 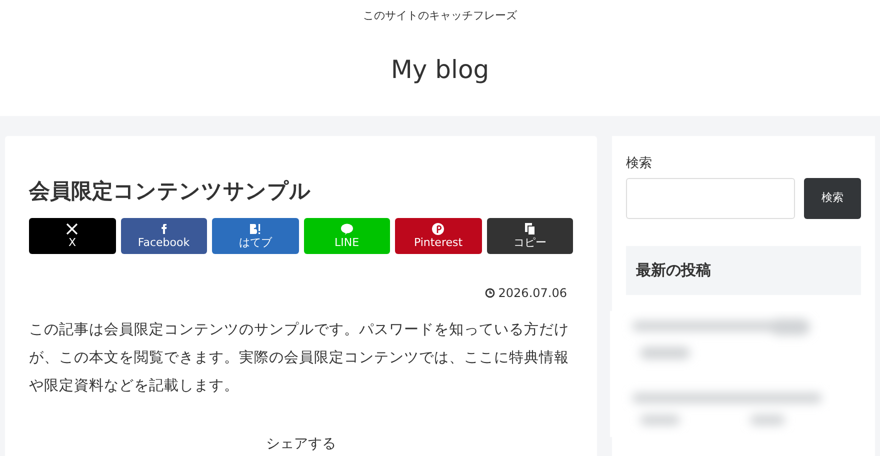 I want to click on share-button: はてブ, so click(x=255, y=236).